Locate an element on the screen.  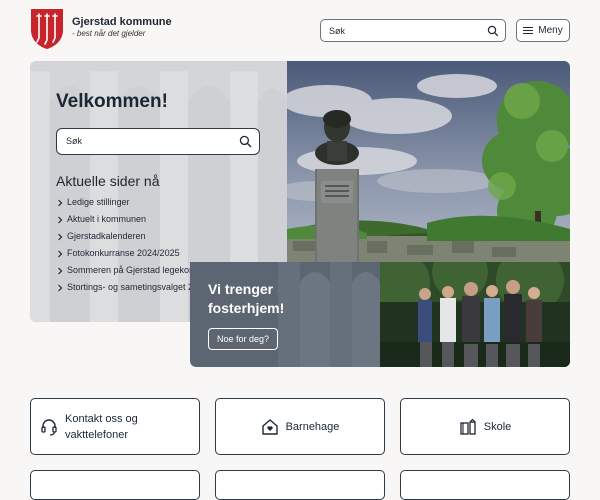
banner-text-panel: Vi trenger fosterhjem! Noe for deg? is located at coordinates (285, 314).